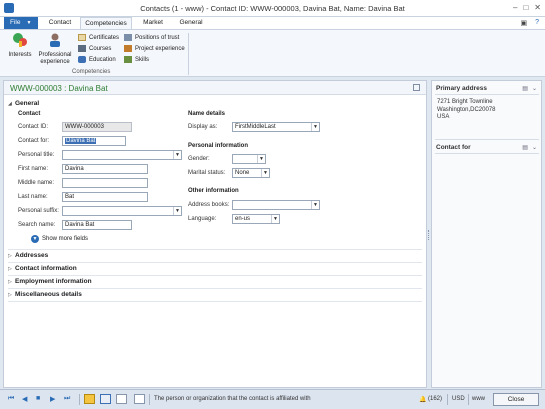 The image size is (545, 409). What do you see at coordinates (523, 23) in the screenshot?
I see `layout-icon: ▣` at bounding box center [523, 23].